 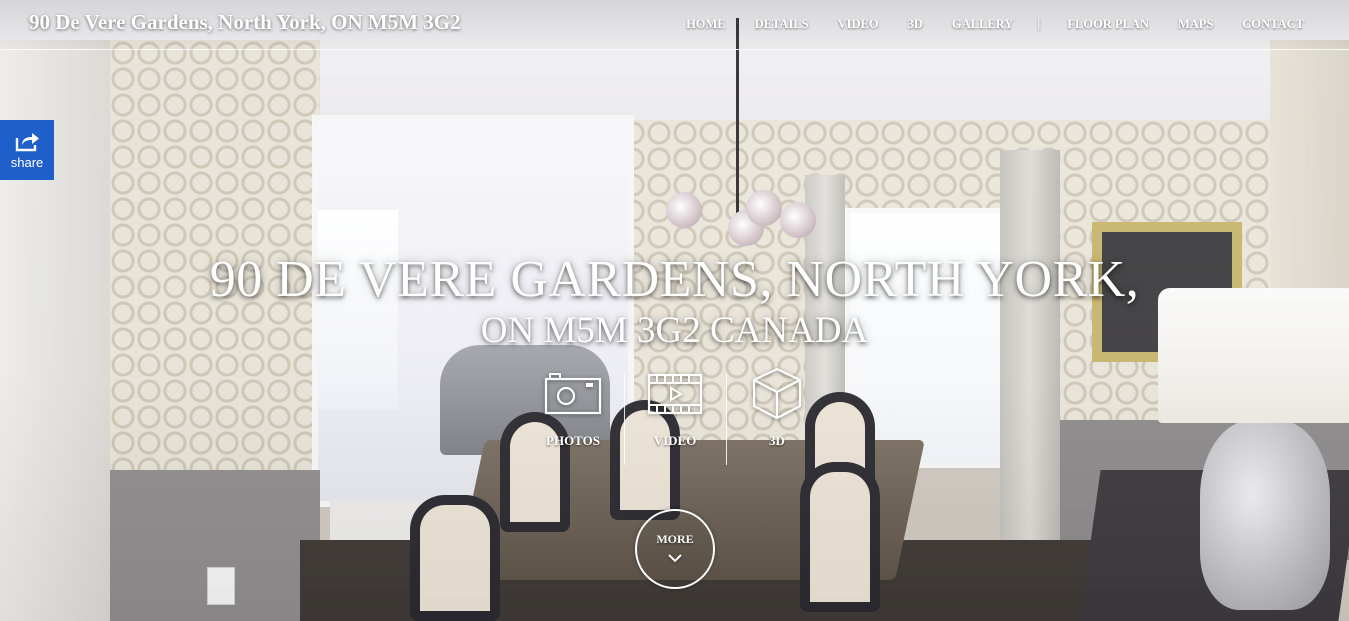 I want to click on photos-button: PHOTOS, so click(x=573, y=415).